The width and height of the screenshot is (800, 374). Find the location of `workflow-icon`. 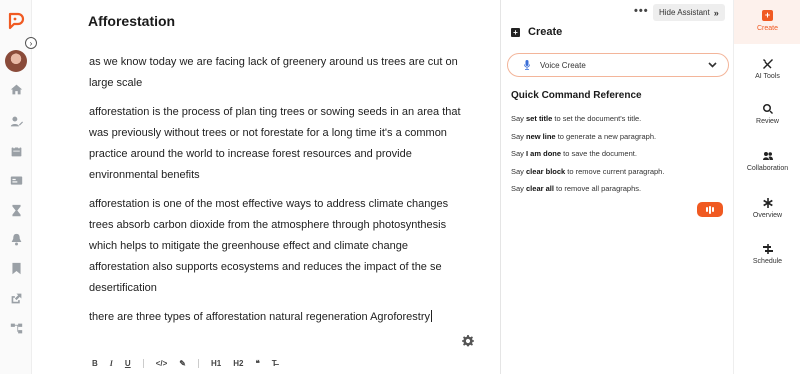

workflow-icon is located at coordinates (16, 328).